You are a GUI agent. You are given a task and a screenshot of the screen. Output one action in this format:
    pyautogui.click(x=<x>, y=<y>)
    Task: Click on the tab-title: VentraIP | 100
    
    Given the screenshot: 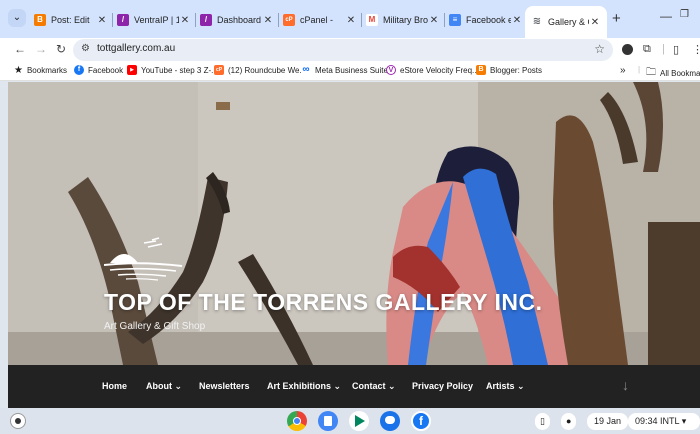 What is the action you would take?
    pyautogui.click(x=156, y=20)
    